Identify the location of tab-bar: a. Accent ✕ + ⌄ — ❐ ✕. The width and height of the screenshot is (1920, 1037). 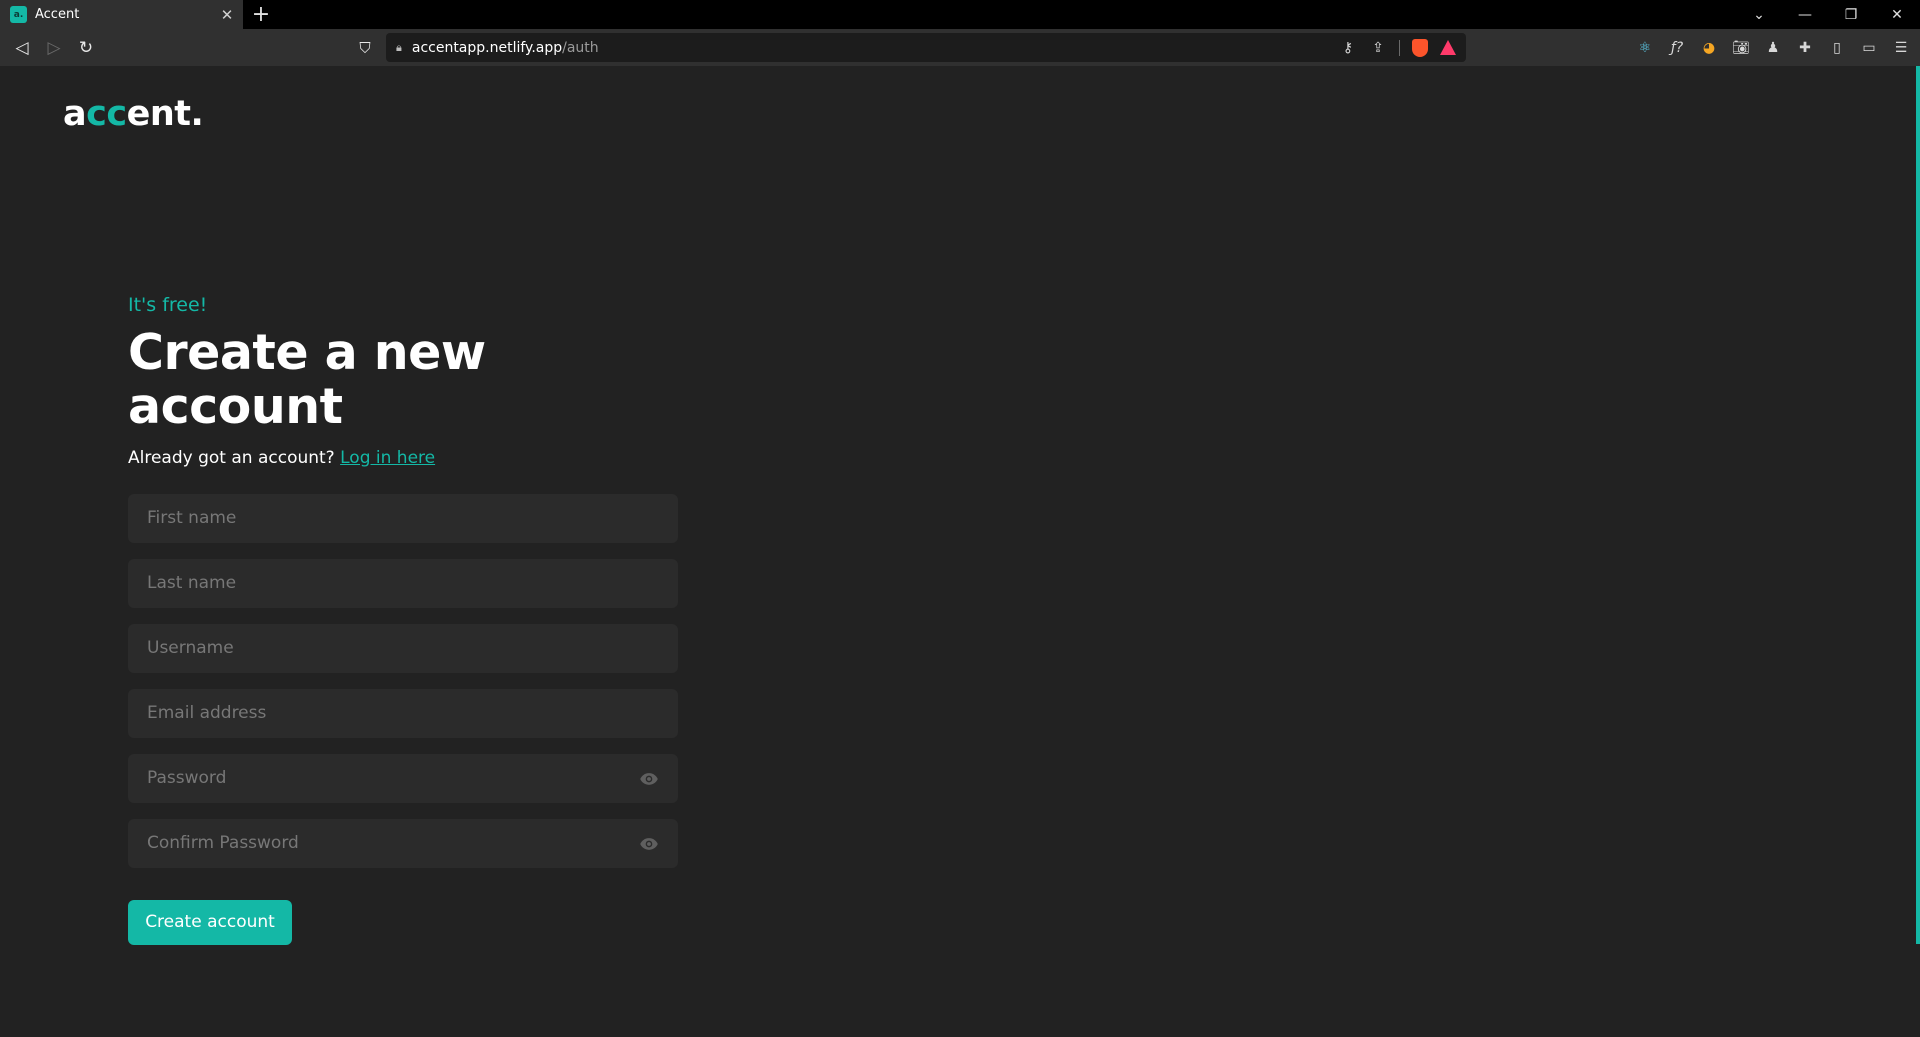
(960, 14).